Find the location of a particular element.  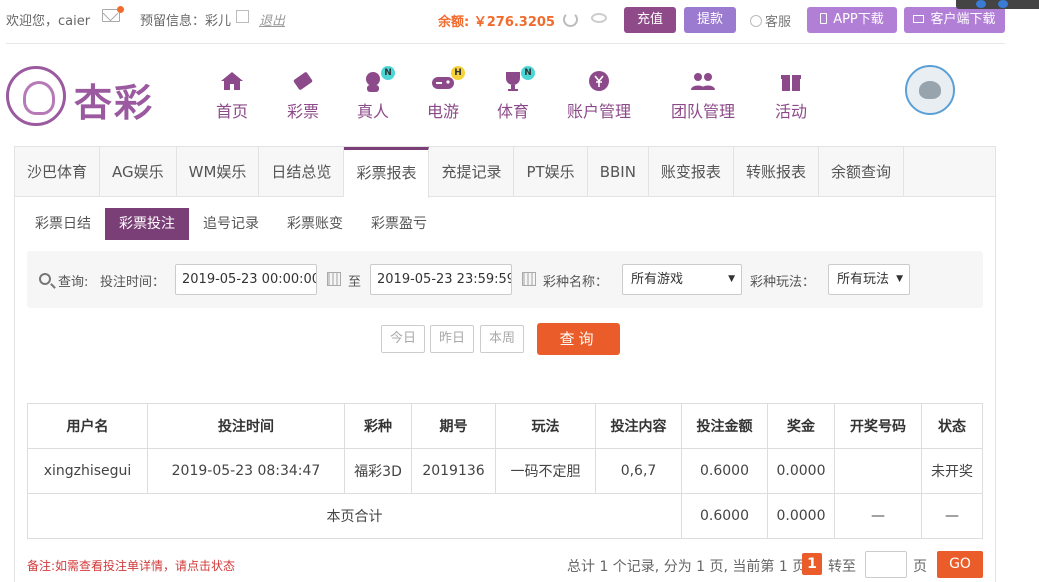

nav-label: 真人 is located at coordinates (373, 111).